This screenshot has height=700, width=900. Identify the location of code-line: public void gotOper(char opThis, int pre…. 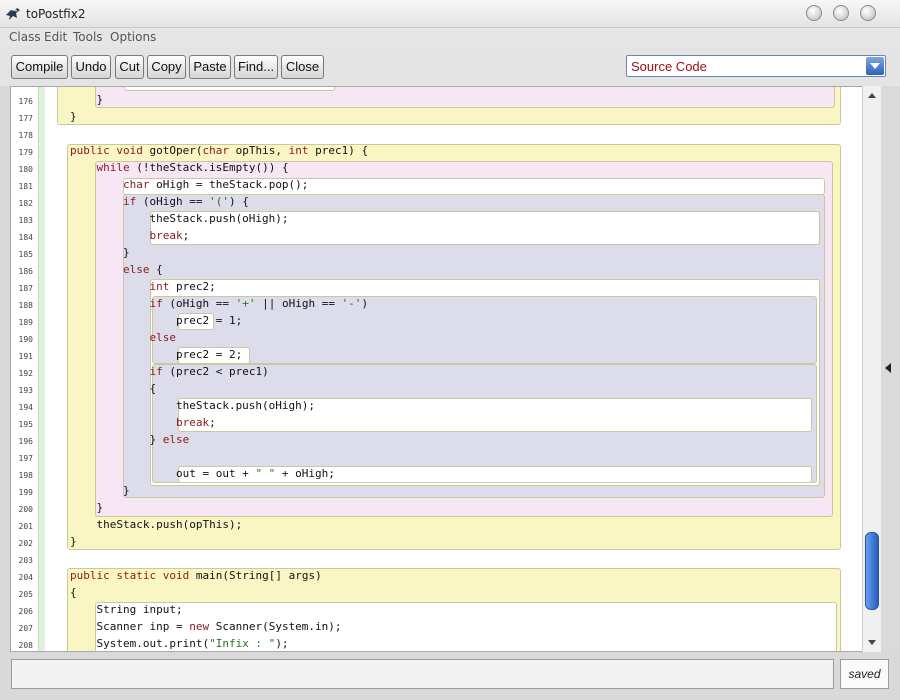
(219, 150).